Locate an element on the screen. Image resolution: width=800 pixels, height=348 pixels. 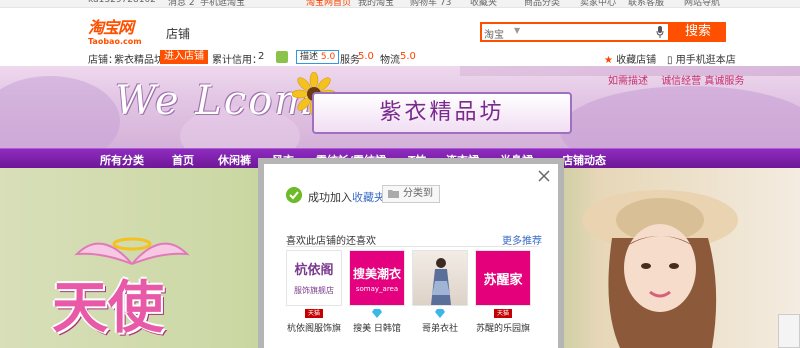
nav-item-casual-pants: 休闲裤 is located at coordinates (234, 160).